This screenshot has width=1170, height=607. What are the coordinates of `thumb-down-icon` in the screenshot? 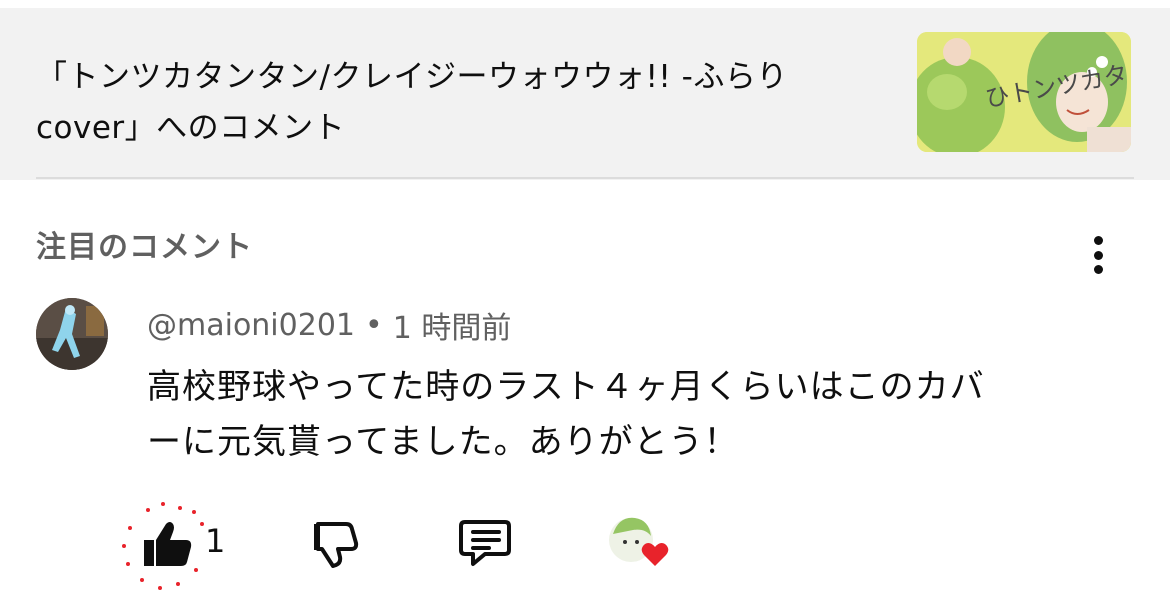 It's located at (336, 545).